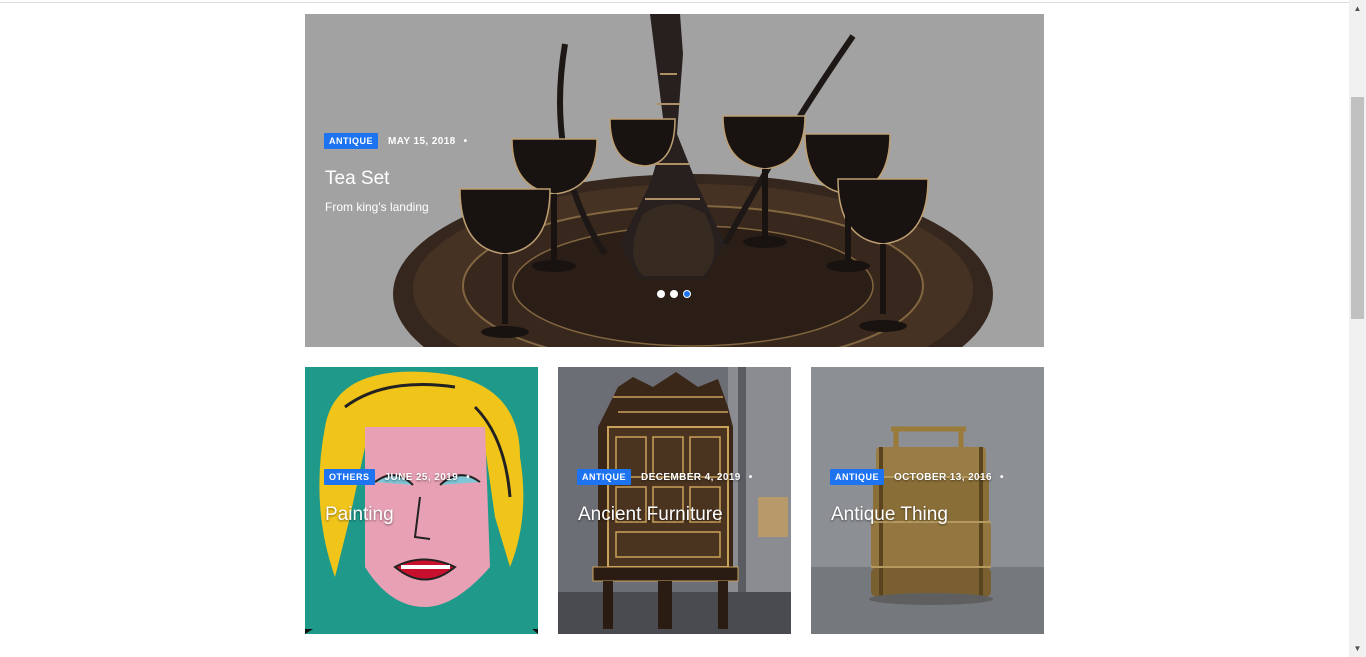 This screenshot has height=657, width=1366. I want to click on card-meta: ANTIQUE OCTOBER 13, 2016 •, so click(916, 477).